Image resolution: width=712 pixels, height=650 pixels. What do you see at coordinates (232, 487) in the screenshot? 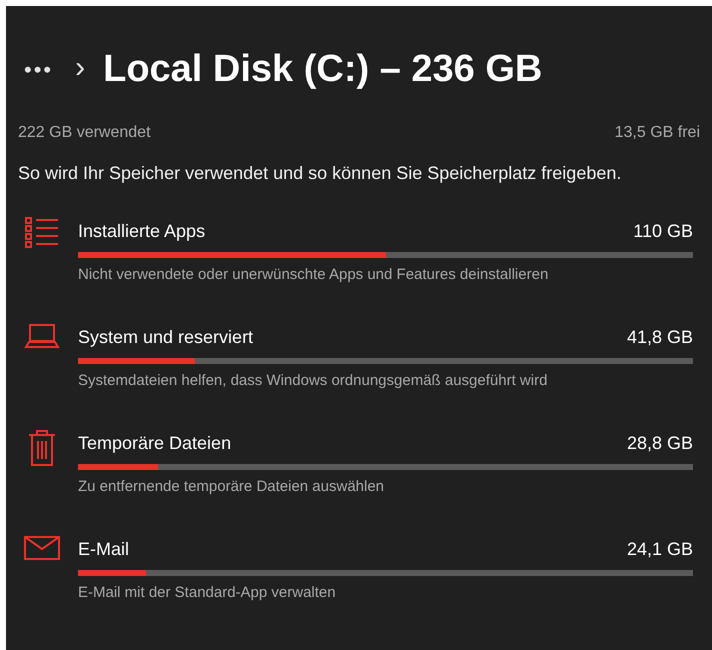
I see `category-hint: Zu entfernende temporäre Dateien auswählen` at bounding box center [232, 487].